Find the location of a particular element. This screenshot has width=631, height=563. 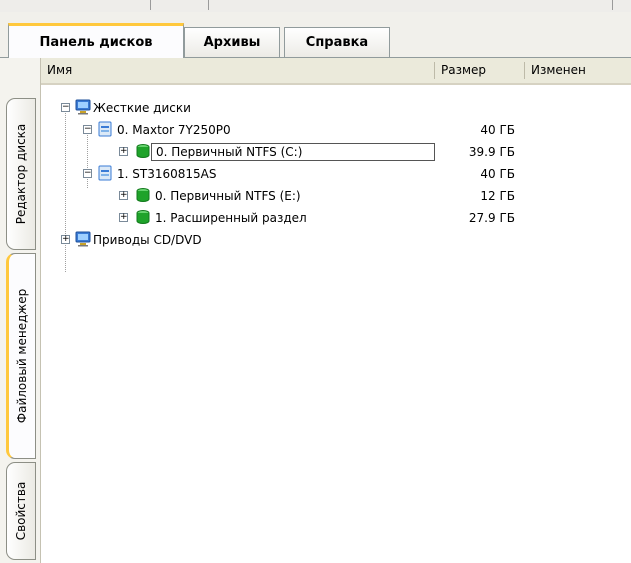

side-tab-properties: Свойства is located at coordinates (21, 511).